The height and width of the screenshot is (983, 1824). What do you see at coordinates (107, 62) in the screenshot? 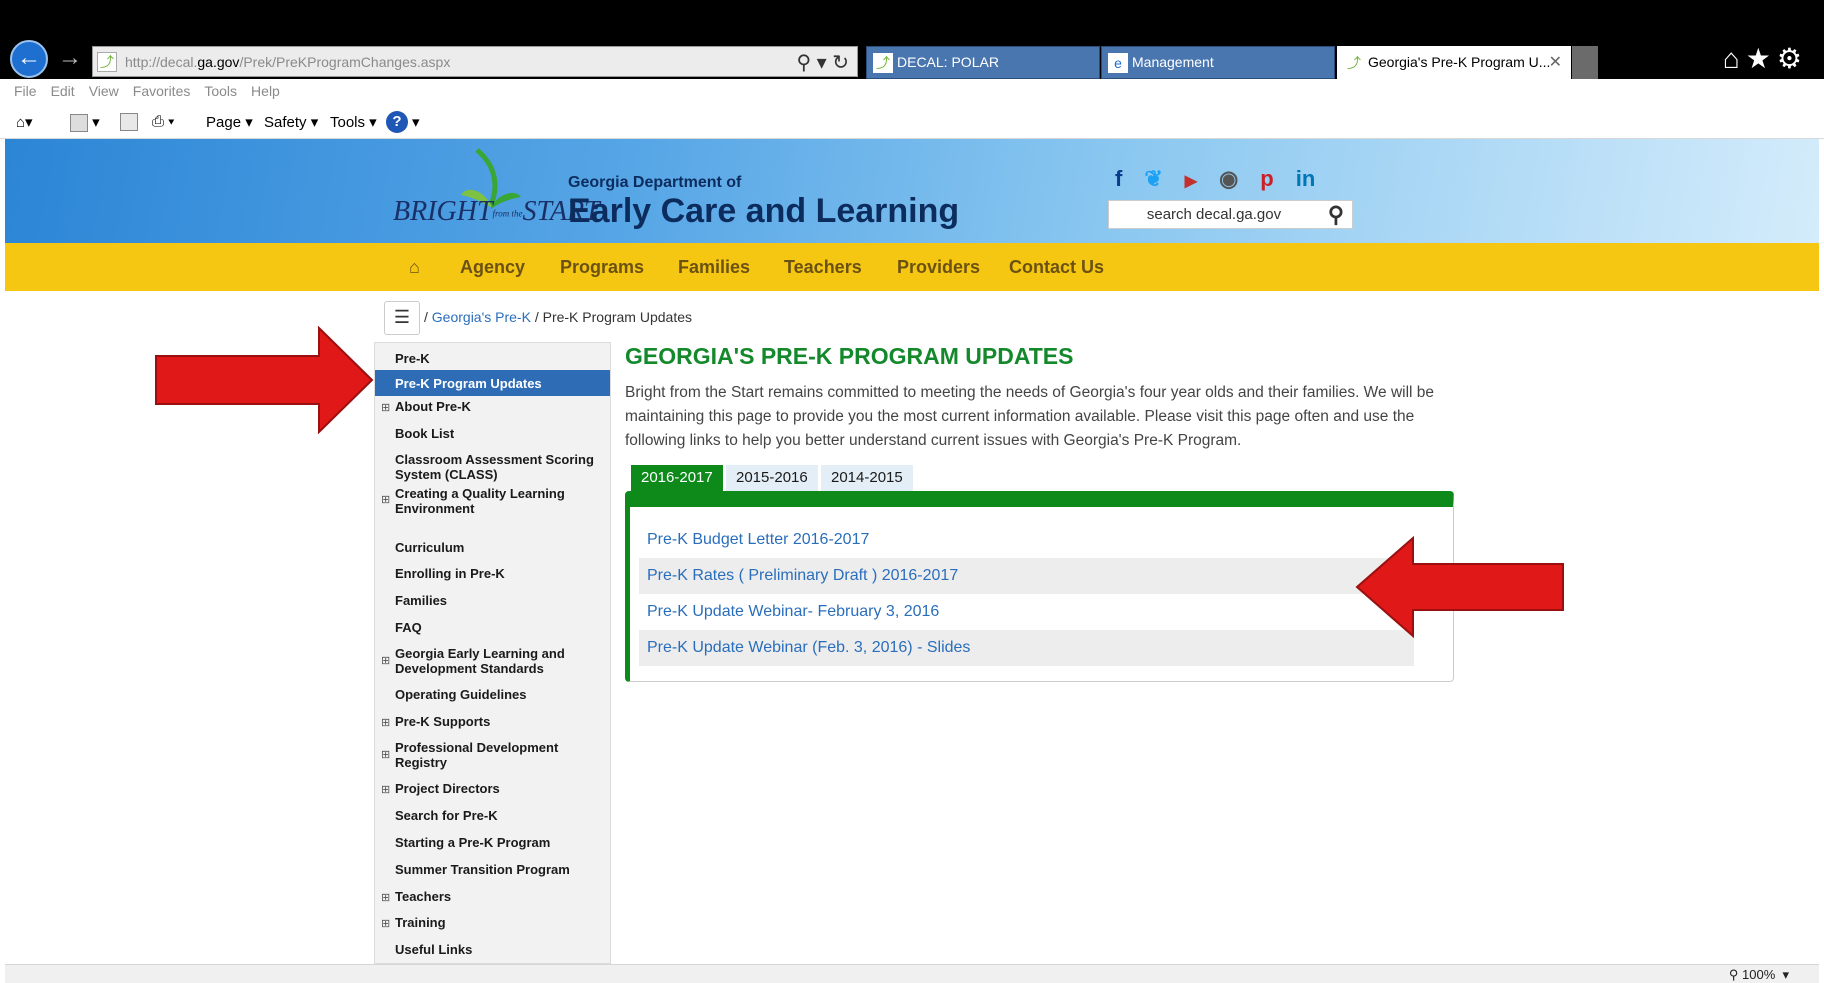
I see `site-favicon-icon: ⤴` at bounding box center [107, 62].